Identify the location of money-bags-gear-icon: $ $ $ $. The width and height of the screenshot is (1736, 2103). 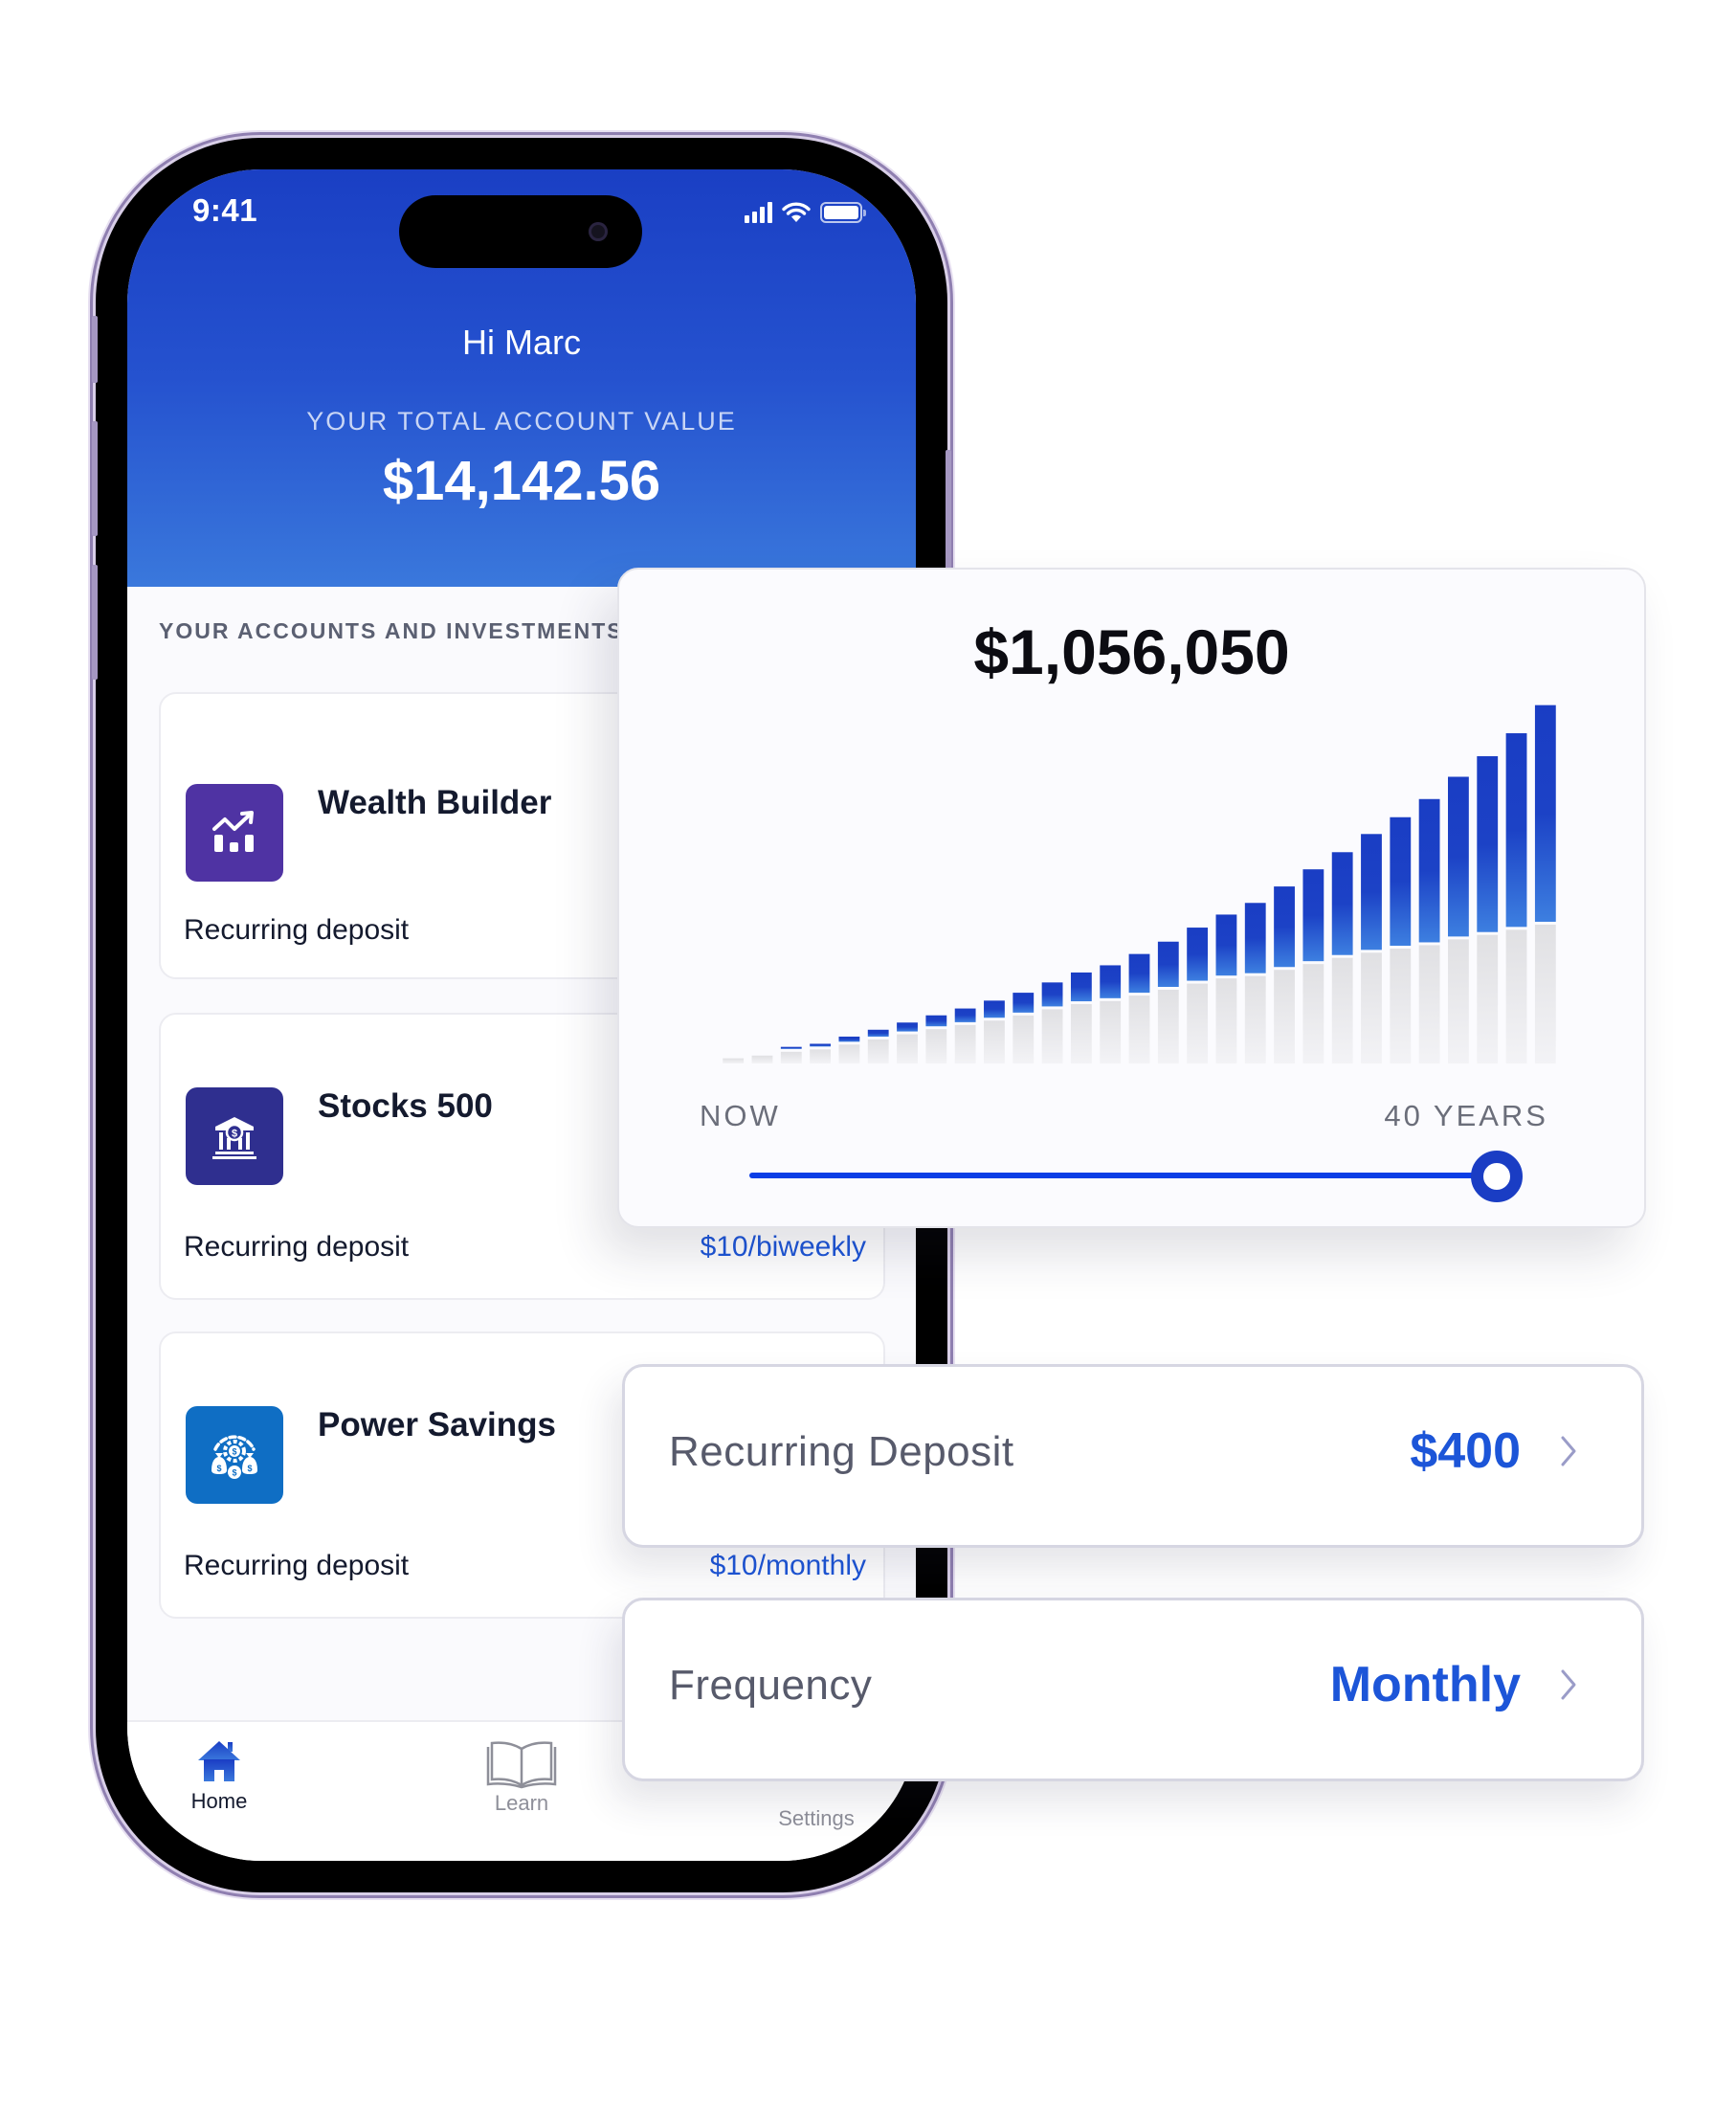
(234, 1455).